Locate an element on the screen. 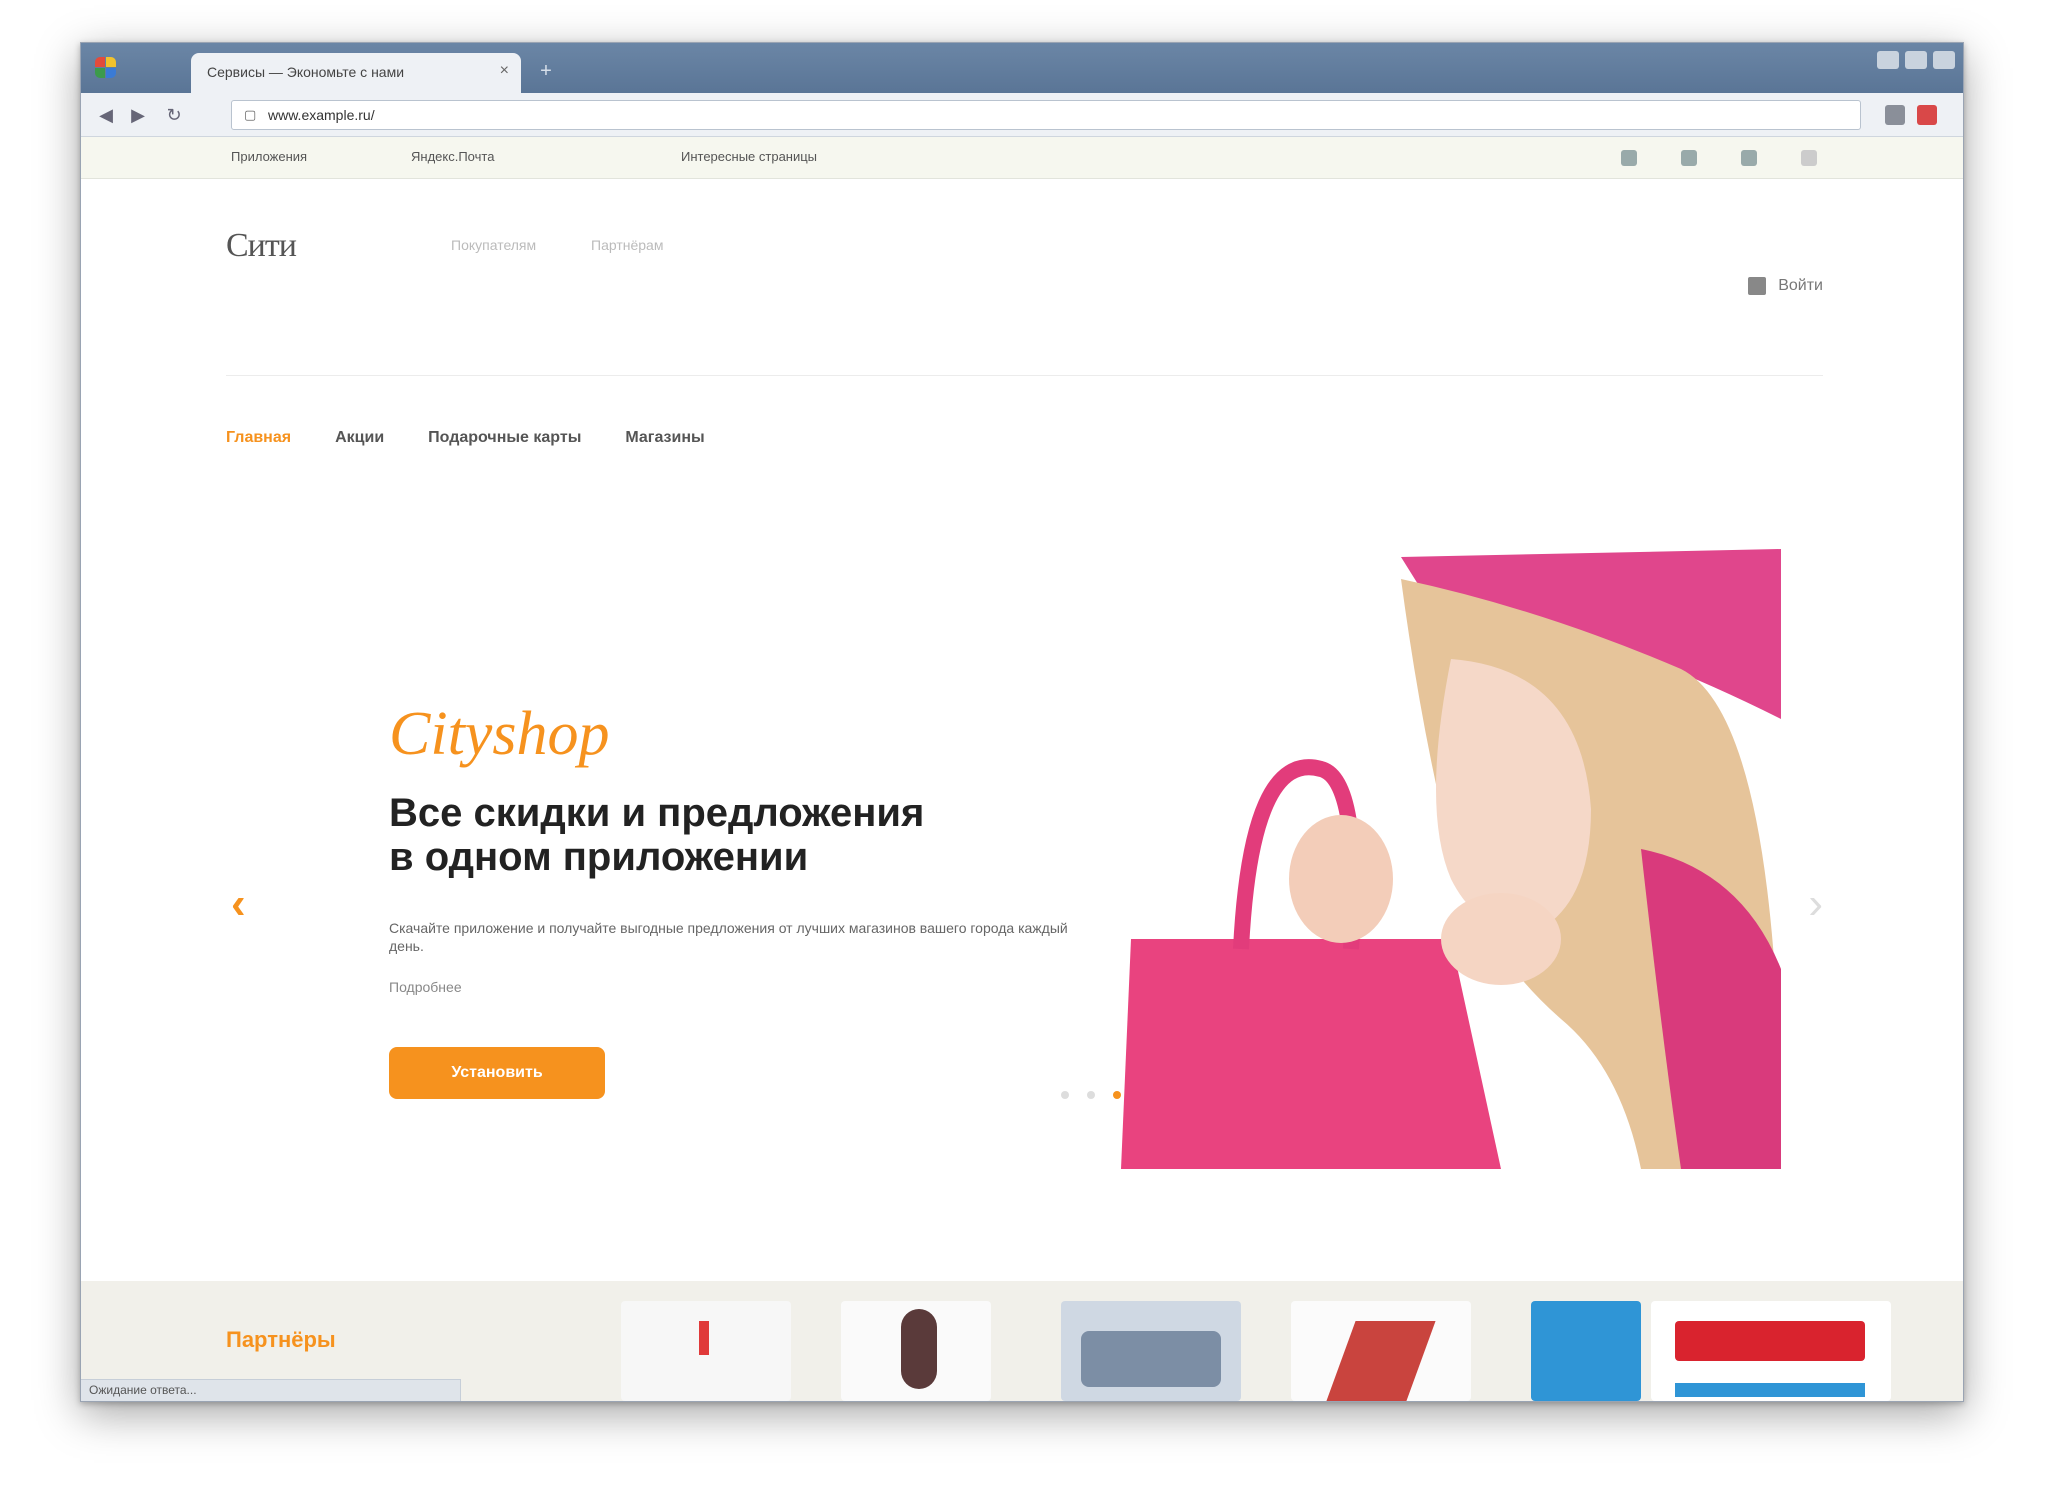 The width and height of the screenshot is (2048, 1495). bookmark-item: Яндекс.Почта is located at coordinates (452, 156).